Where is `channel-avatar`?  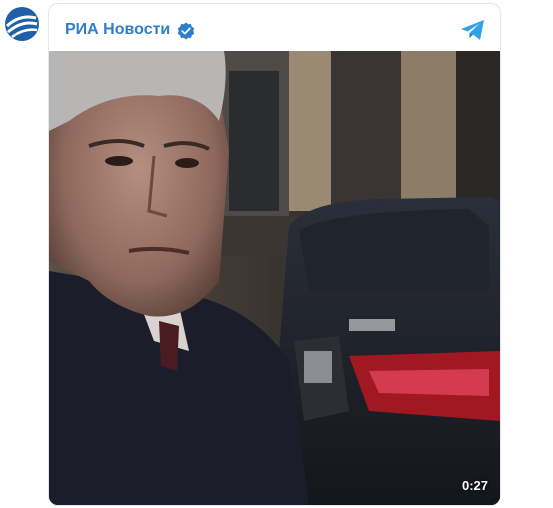
channel-avatar is located at coordinates (22, 24).